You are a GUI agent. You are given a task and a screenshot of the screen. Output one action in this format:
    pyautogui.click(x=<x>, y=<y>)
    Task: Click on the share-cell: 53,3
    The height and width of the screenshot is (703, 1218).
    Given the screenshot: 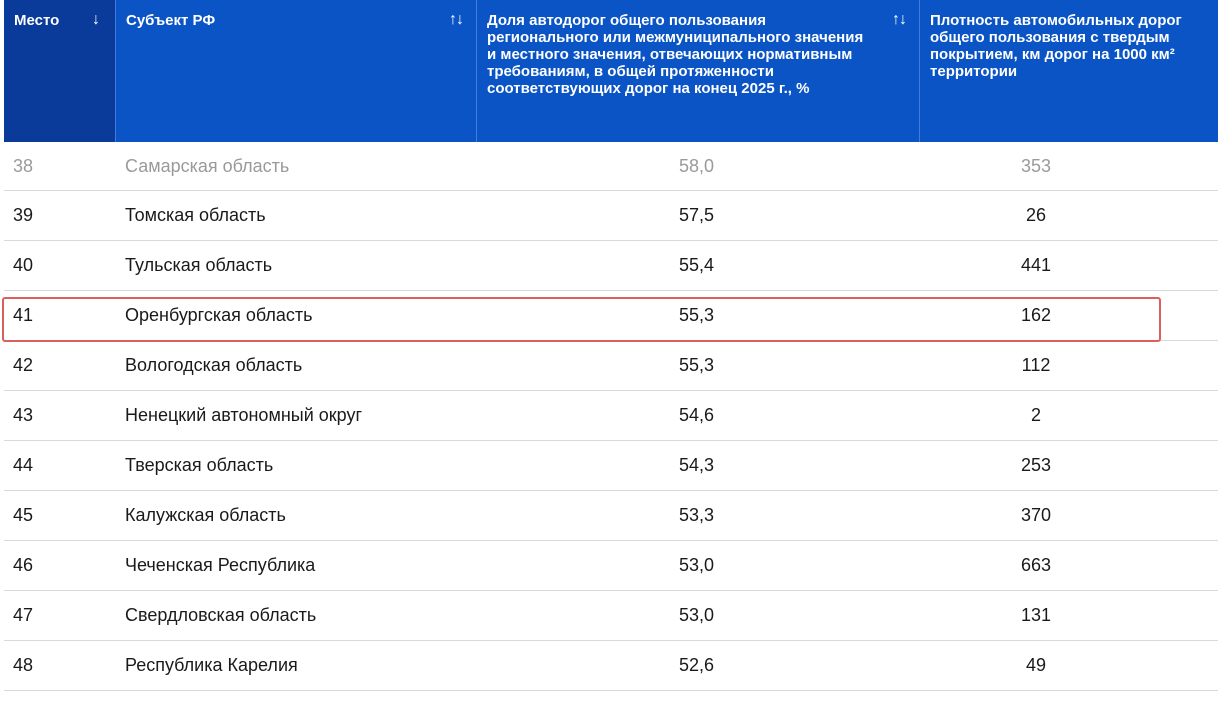 What is the action you would take?
    pyautogui.click(x=696, y=515)
    